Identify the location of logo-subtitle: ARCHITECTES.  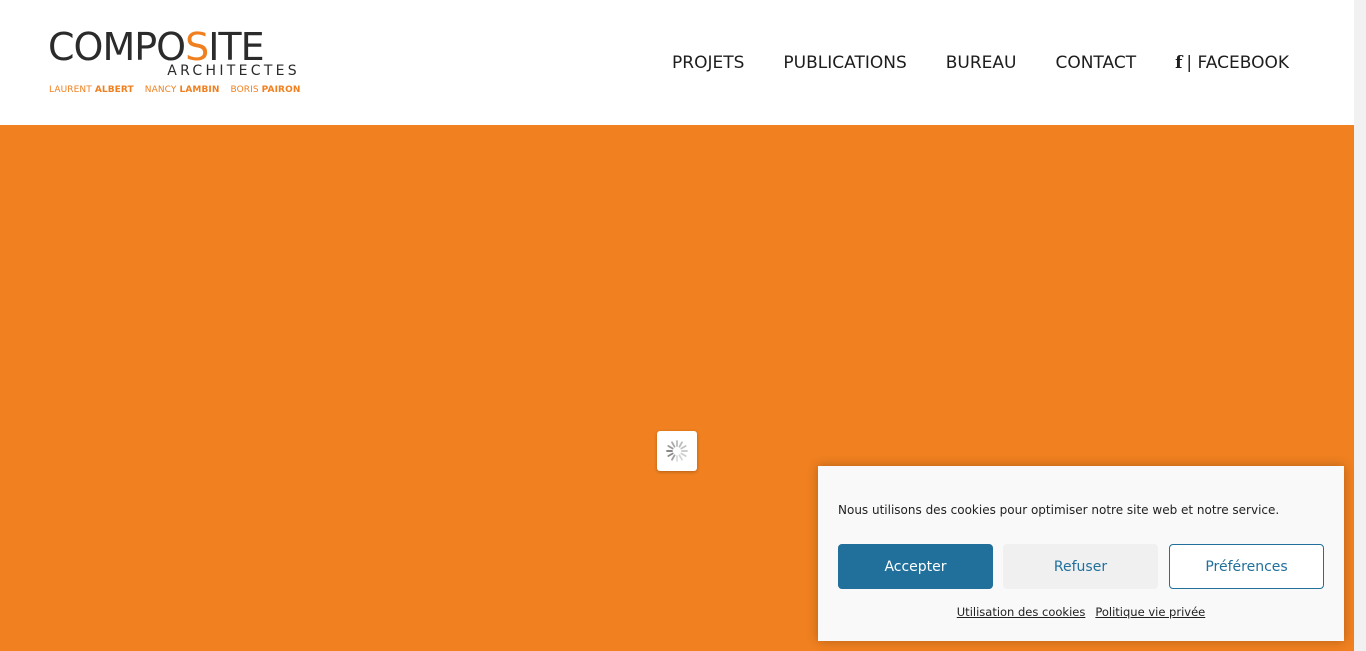
(233, 71).